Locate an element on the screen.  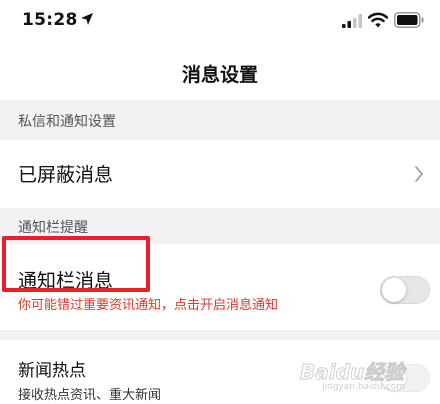
status-time: 15:28 is located at coordinates (50, 20).